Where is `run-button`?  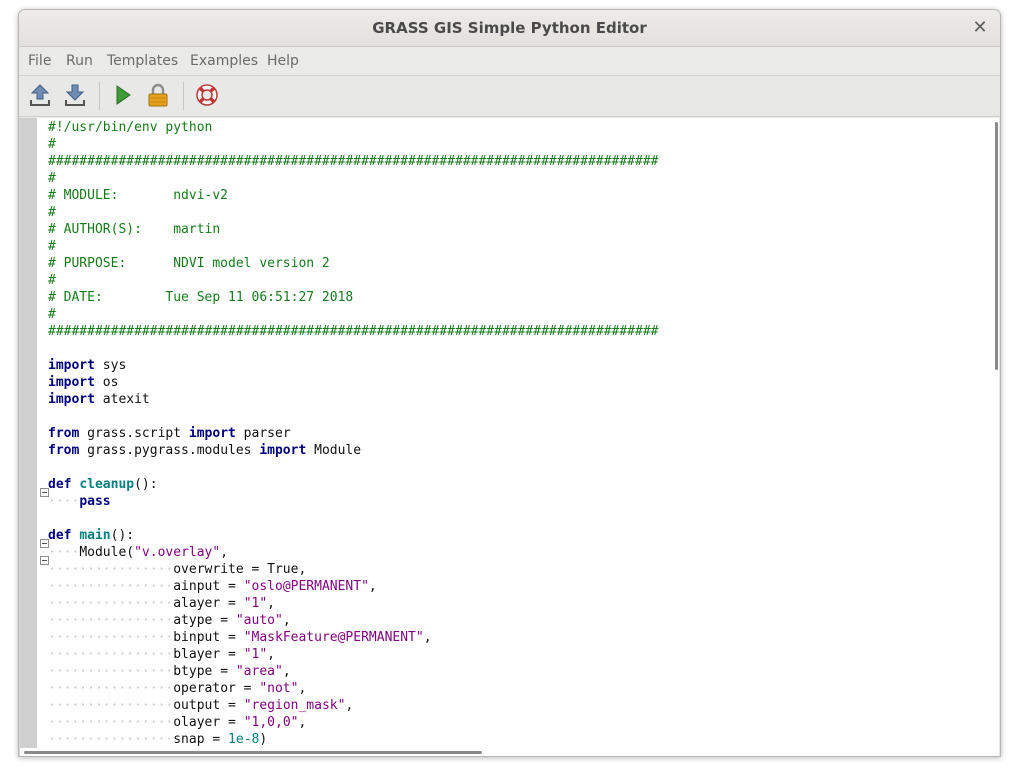
run-button is located at coordinates (123, 95).